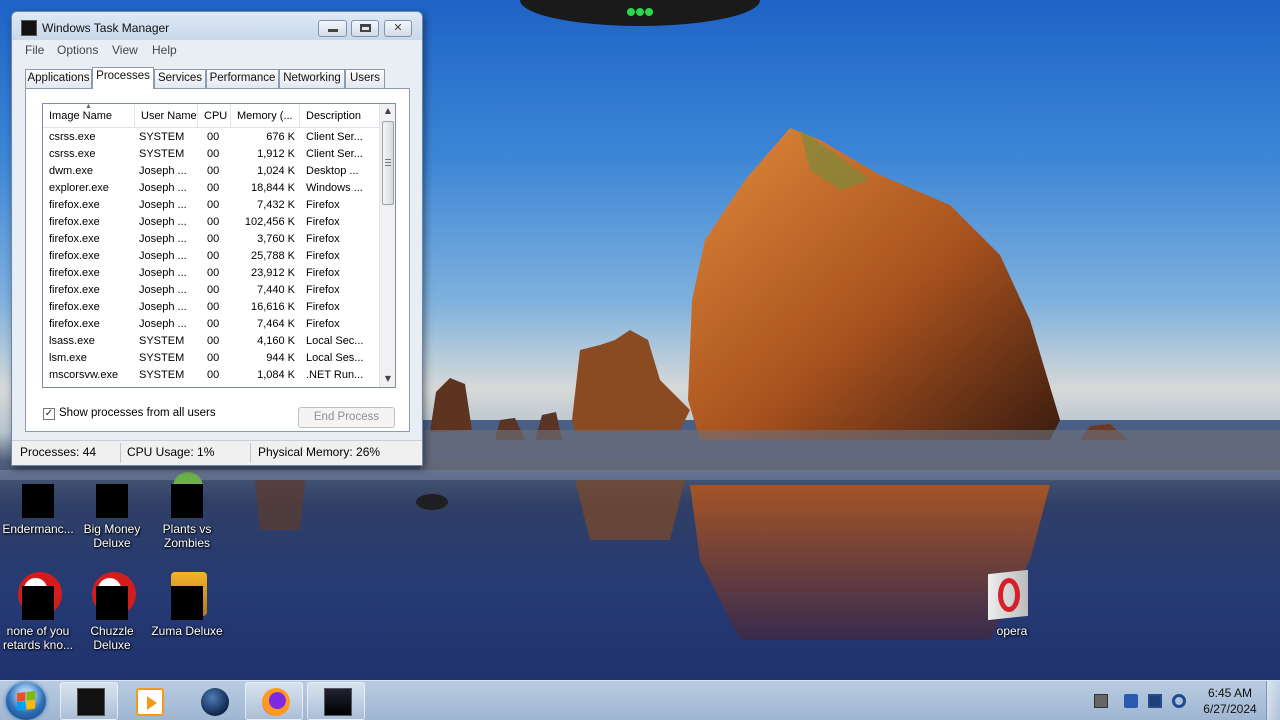  Describe the element at coordinates (1101, 701) in the screenshot. I see `tray-document-icon` at that location.